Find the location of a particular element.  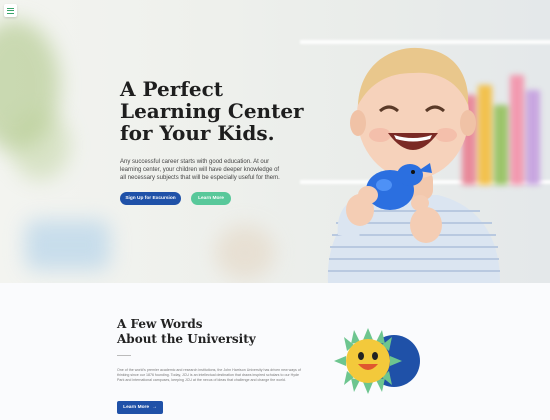

about-title: A Few Words About the University is located at coordinates (217, 332).